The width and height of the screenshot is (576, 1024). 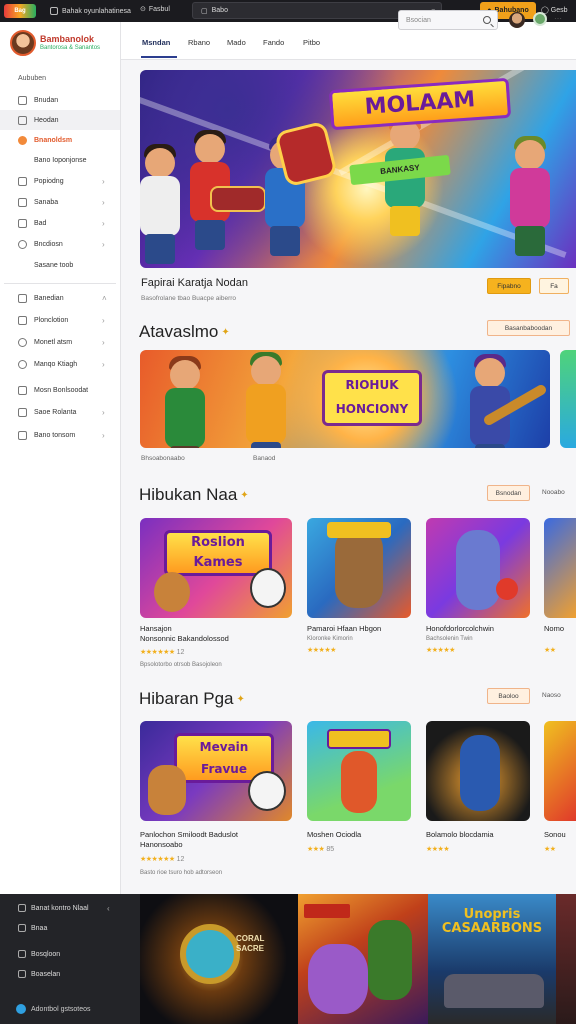 What do you see at coordinates (60, 342) in the screenshot?
I see `sidebar-item-monetization: Monetl atsm ›` at bounding box center [60, 342].